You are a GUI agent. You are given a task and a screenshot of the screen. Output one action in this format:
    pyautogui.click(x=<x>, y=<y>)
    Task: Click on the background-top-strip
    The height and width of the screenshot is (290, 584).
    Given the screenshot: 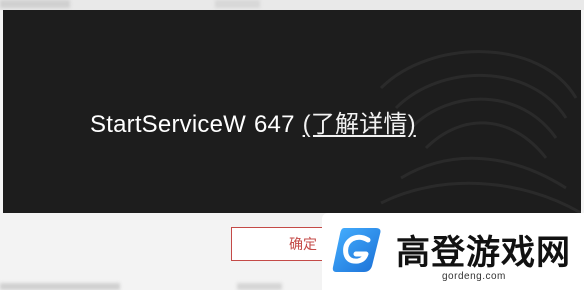 What is the action you would take?
    pyautogui.click(x=292, y=5)
    